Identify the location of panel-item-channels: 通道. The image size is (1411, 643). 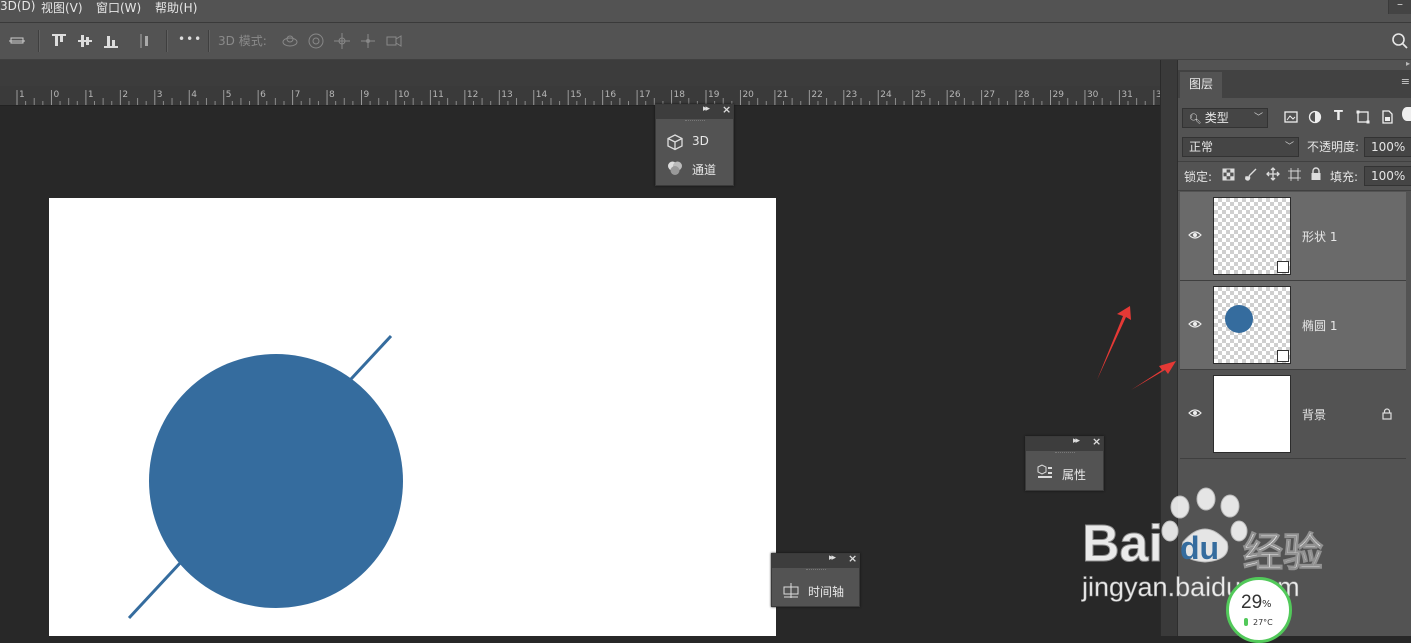
(694, 169).